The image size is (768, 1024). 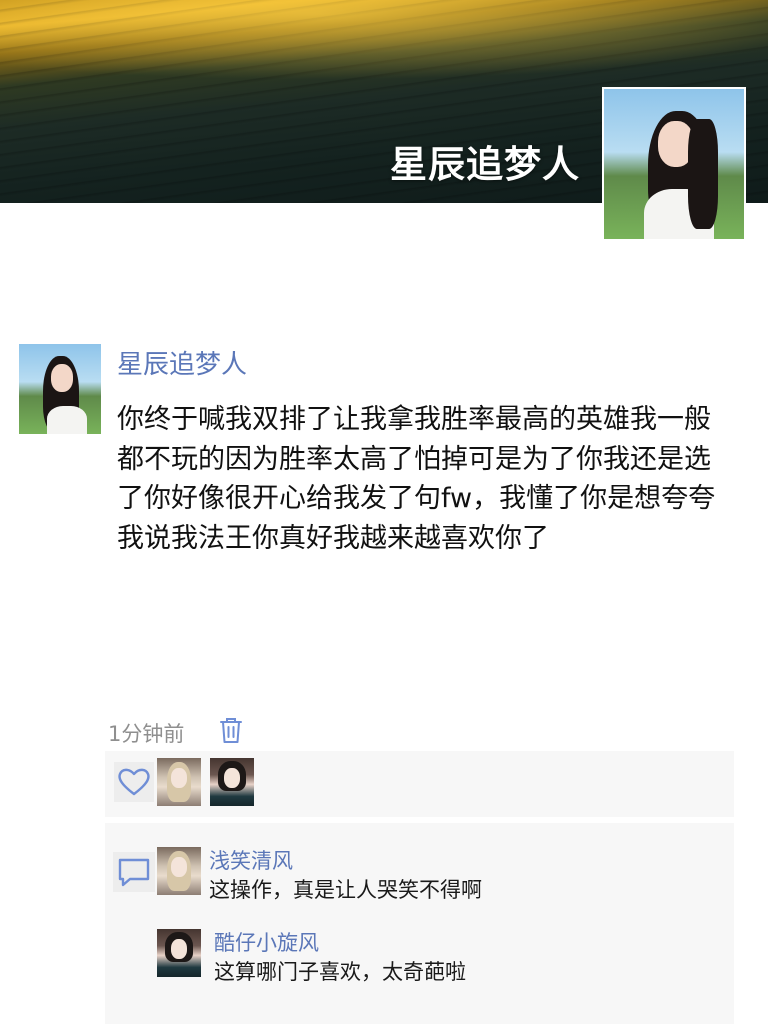 I want to click on post-time: 1分钟前, so click(x=146, y=734).